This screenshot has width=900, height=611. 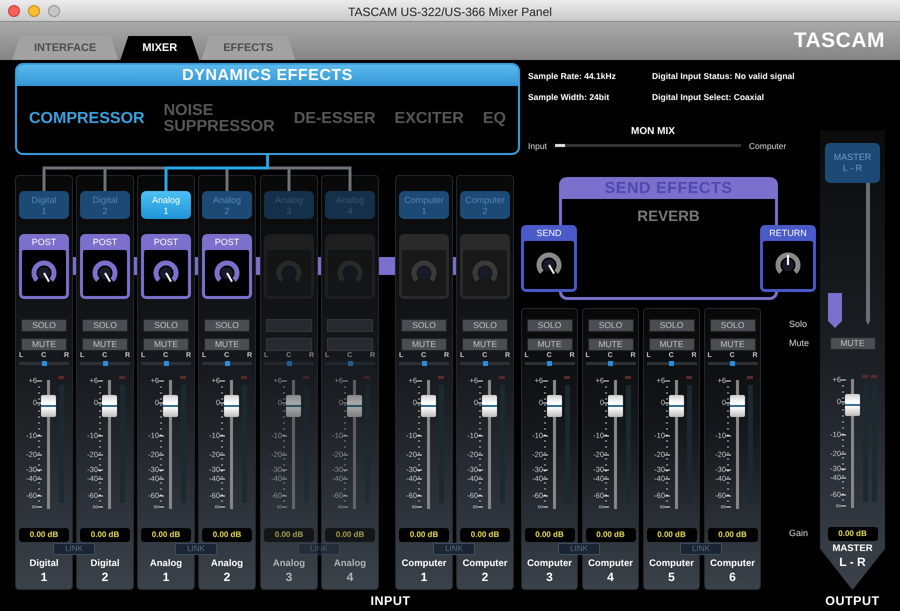 I want to click on tab: INTERFACE, so click(x=65, y=48).